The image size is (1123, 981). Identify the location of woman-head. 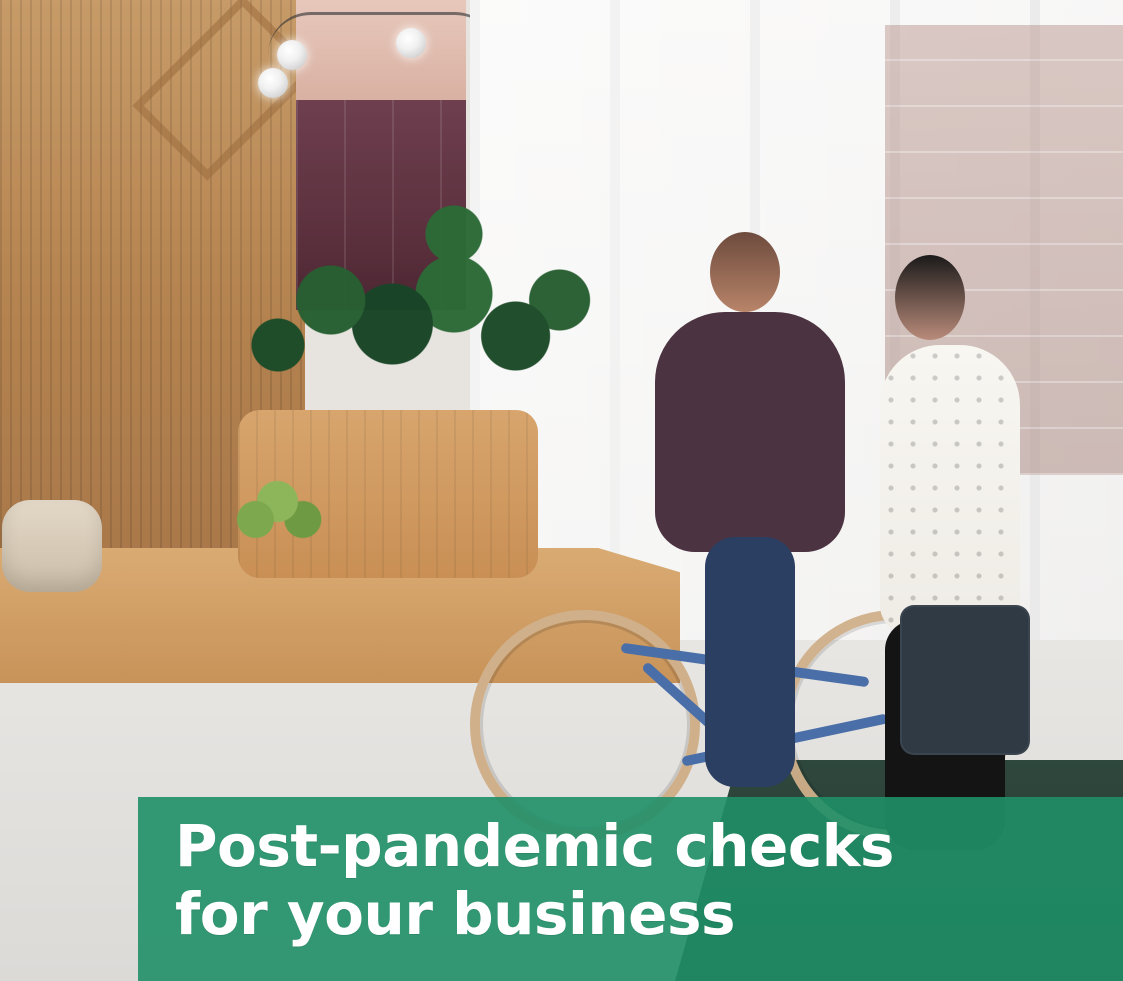
(930, 297).